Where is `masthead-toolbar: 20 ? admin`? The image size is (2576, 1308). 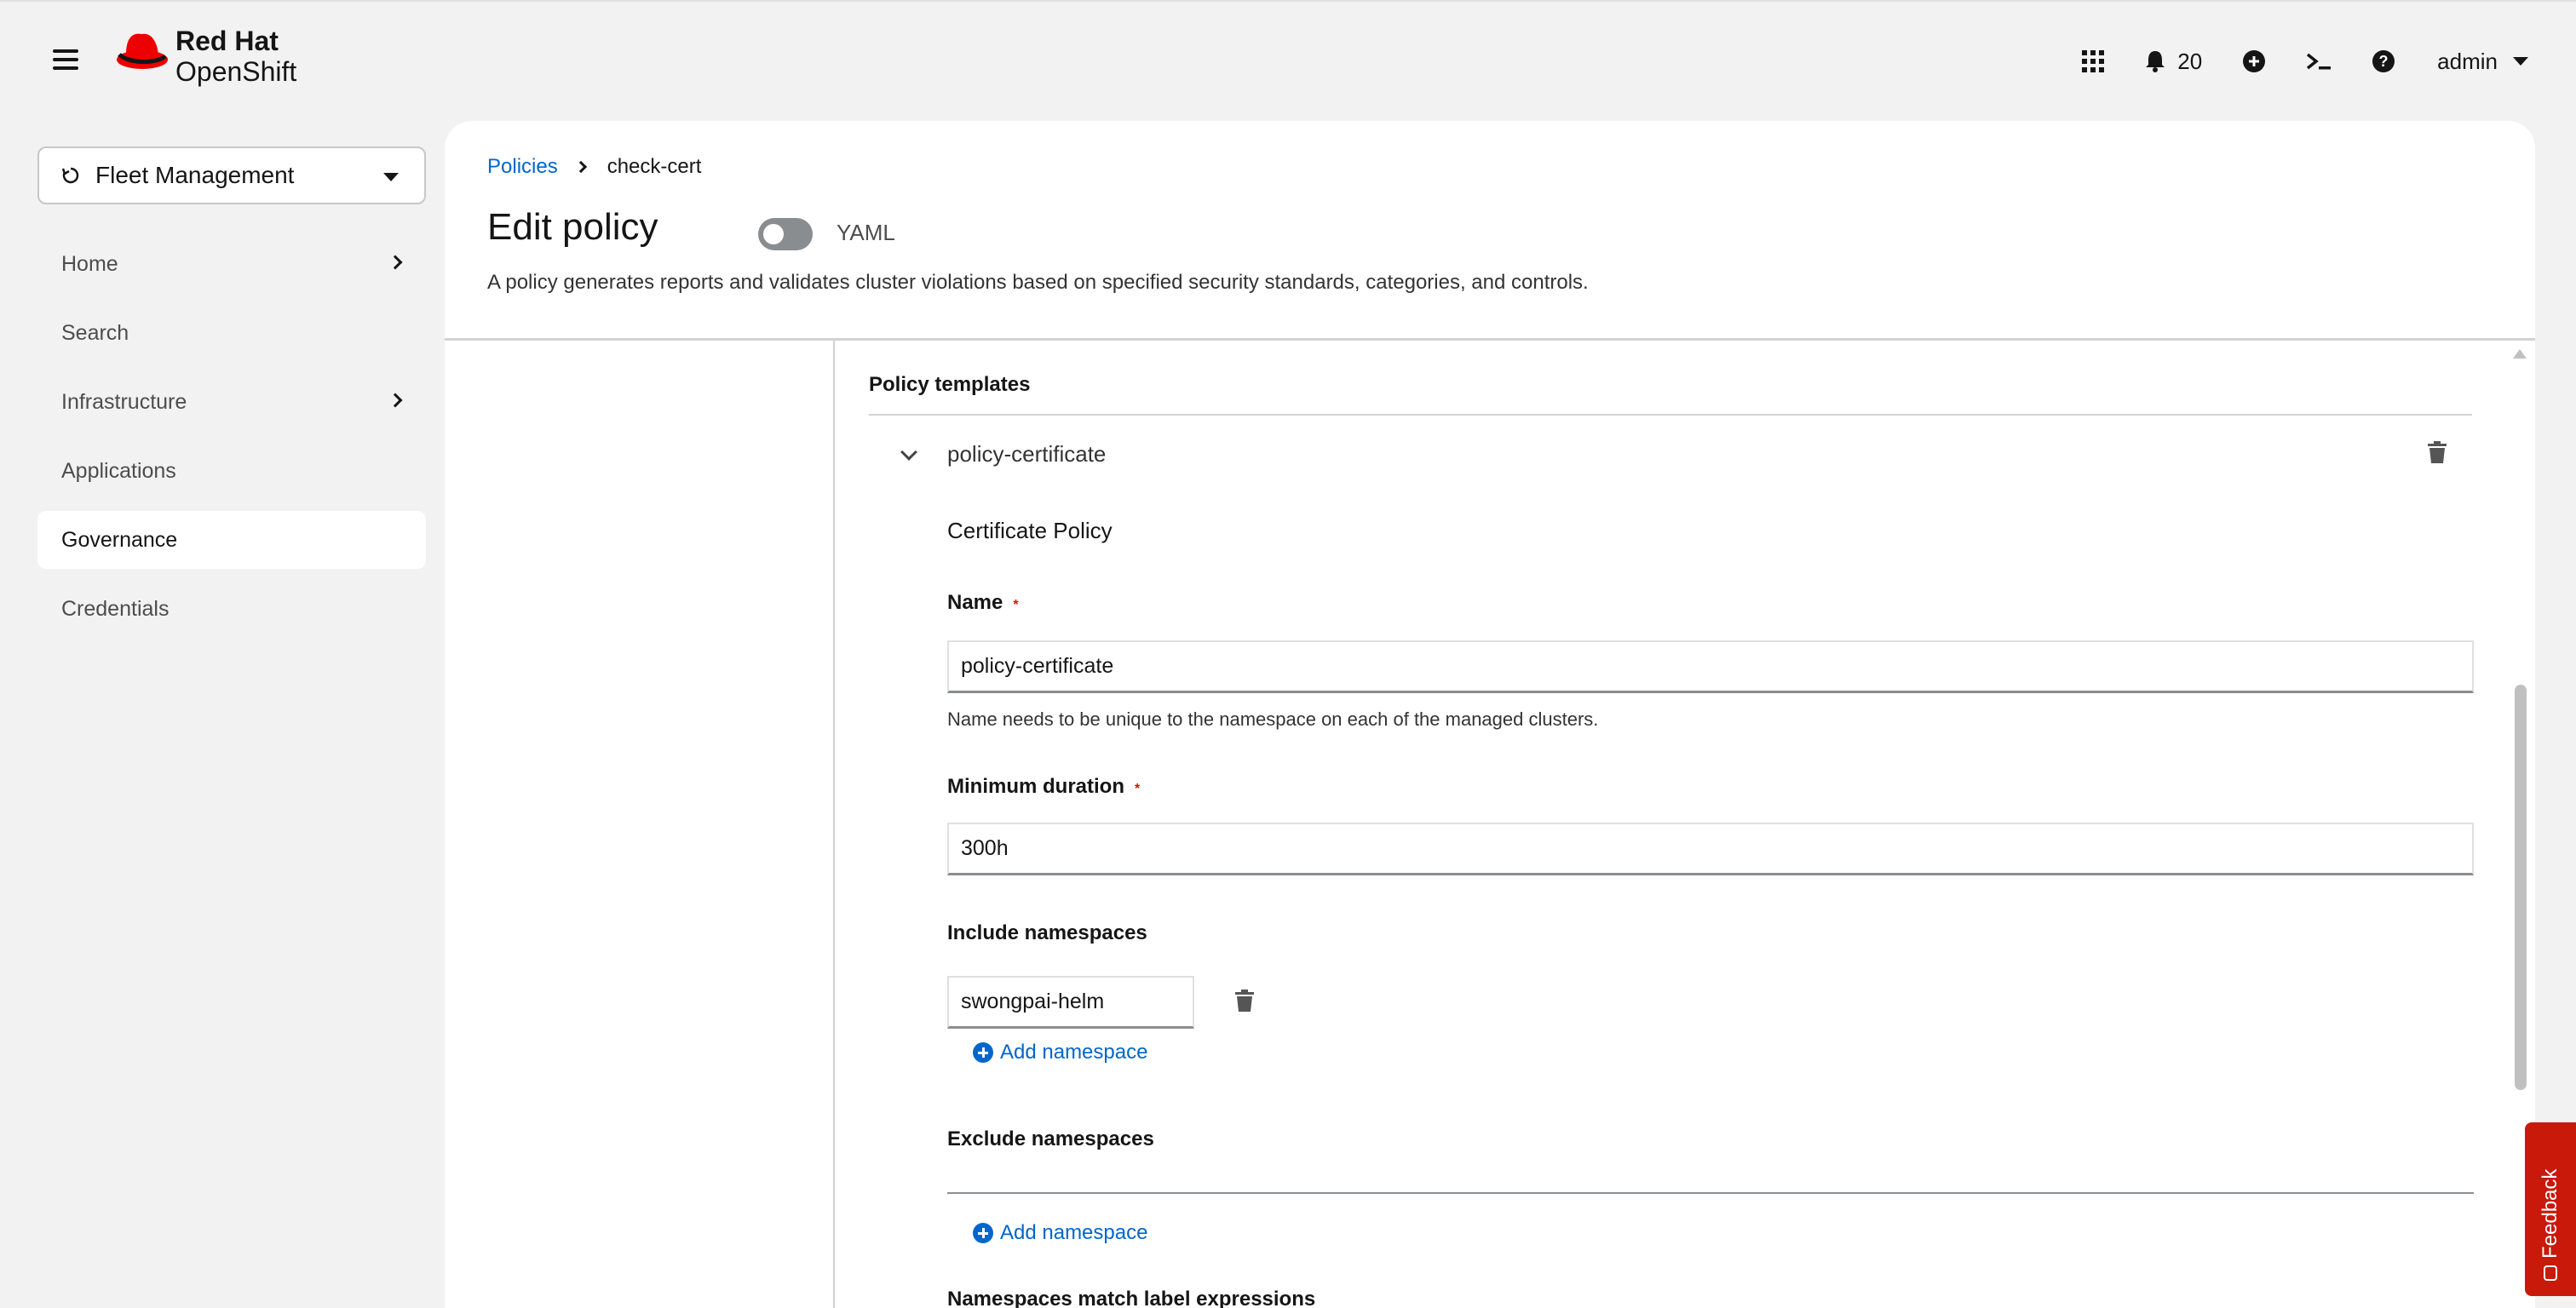 masthead-toolbar: 20 ? admin is located at coordinates (2309, 62).